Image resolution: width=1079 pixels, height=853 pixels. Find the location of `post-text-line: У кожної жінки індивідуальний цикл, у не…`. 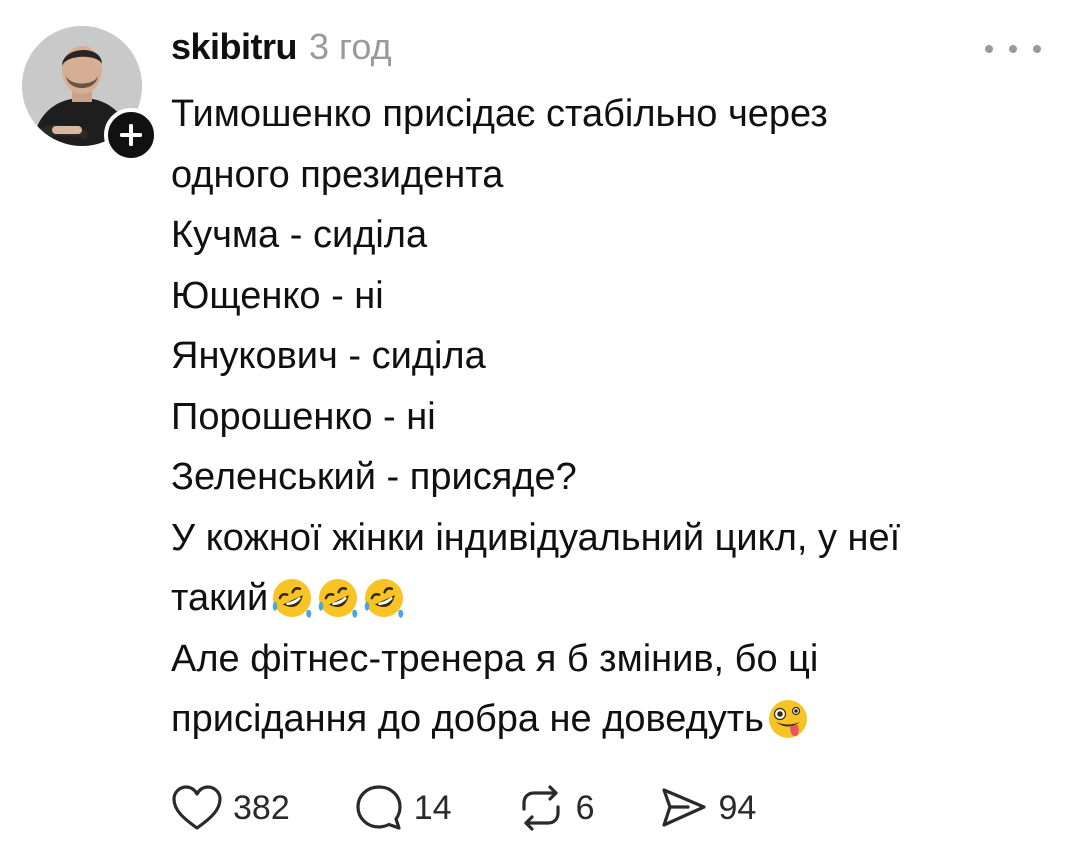

post-text-line: У кожної жінки індивідуальний цикл, у не… is located at coordinates (536, 537).